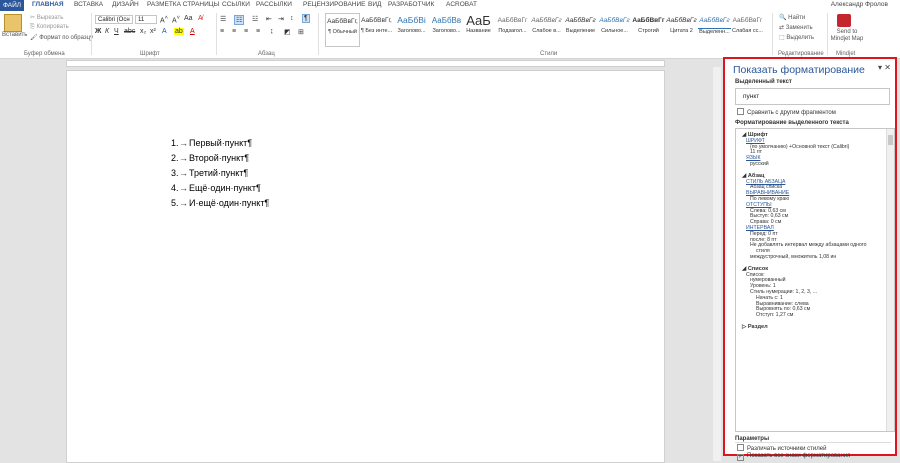 This screenshot has height=463, width=900. I want to click on shrink-font-icon: A˅, so click(176, 19).